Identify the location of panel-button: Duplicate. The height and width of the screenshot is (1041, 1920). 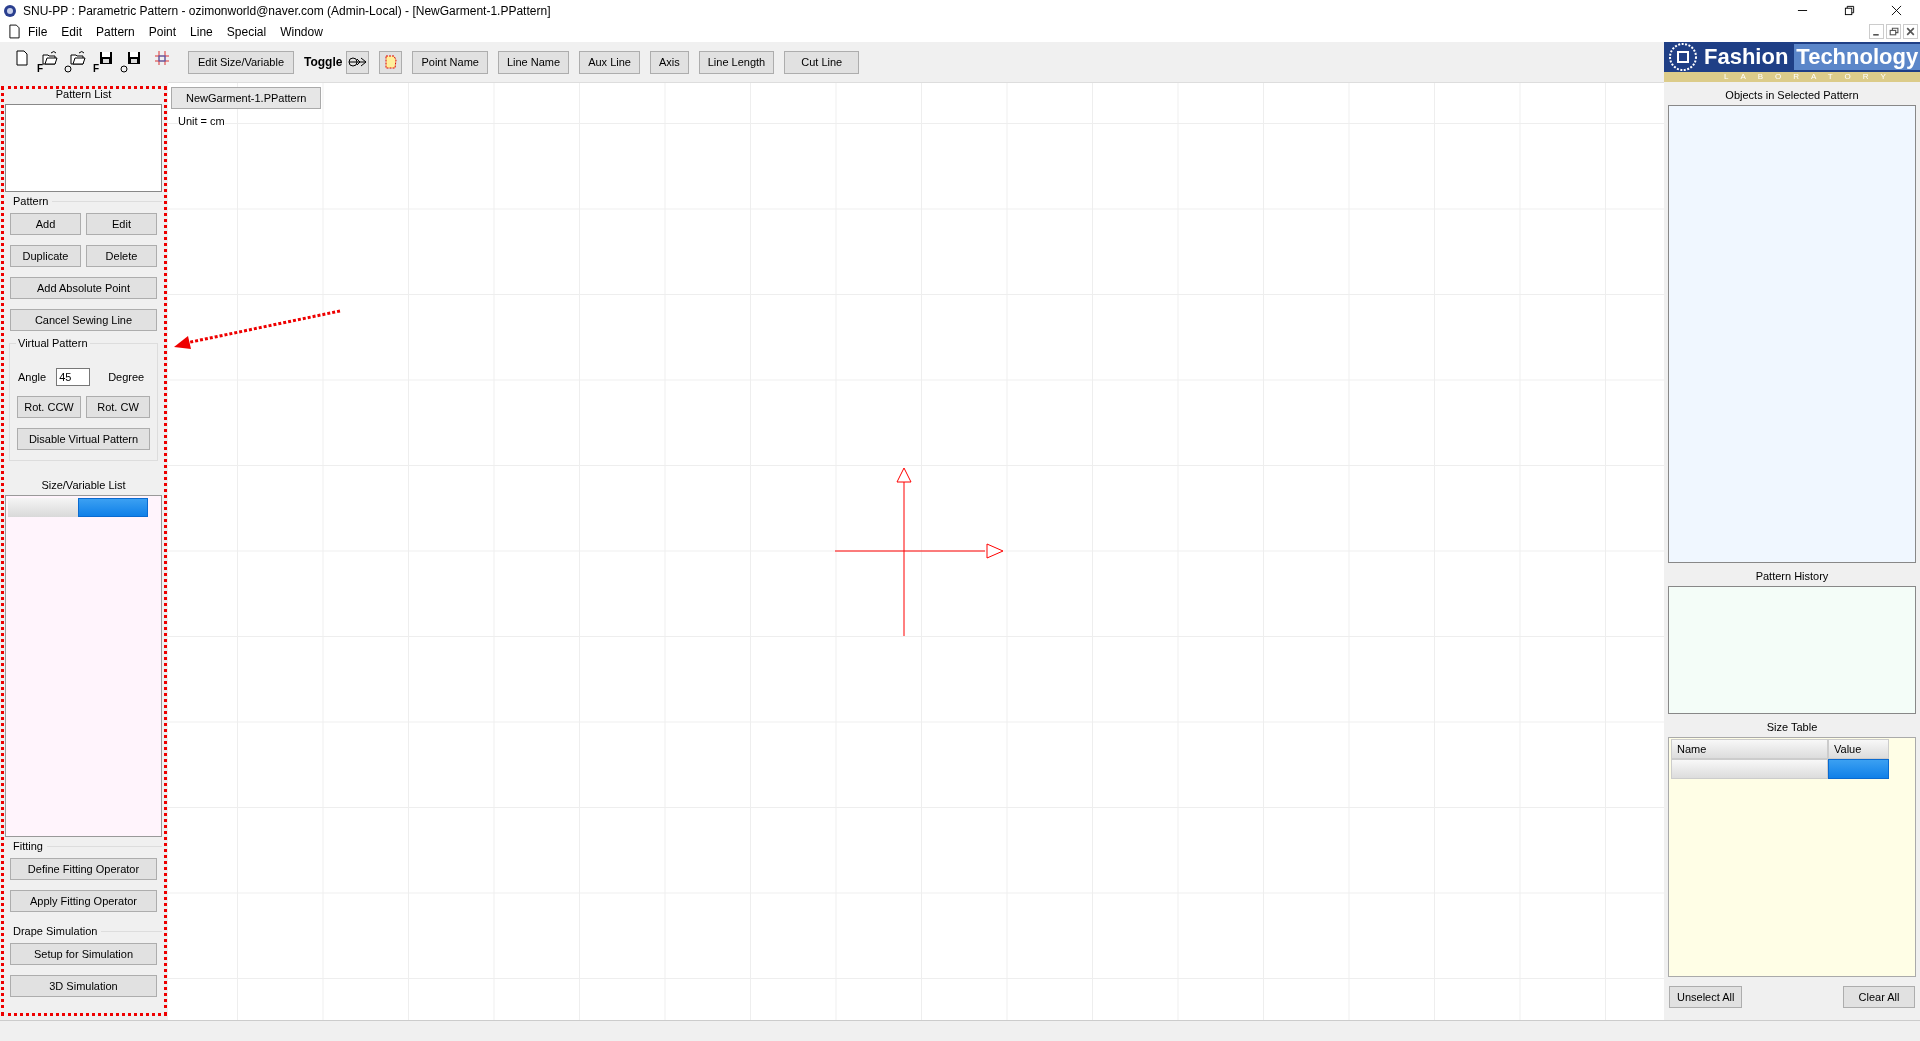
(45, 256).